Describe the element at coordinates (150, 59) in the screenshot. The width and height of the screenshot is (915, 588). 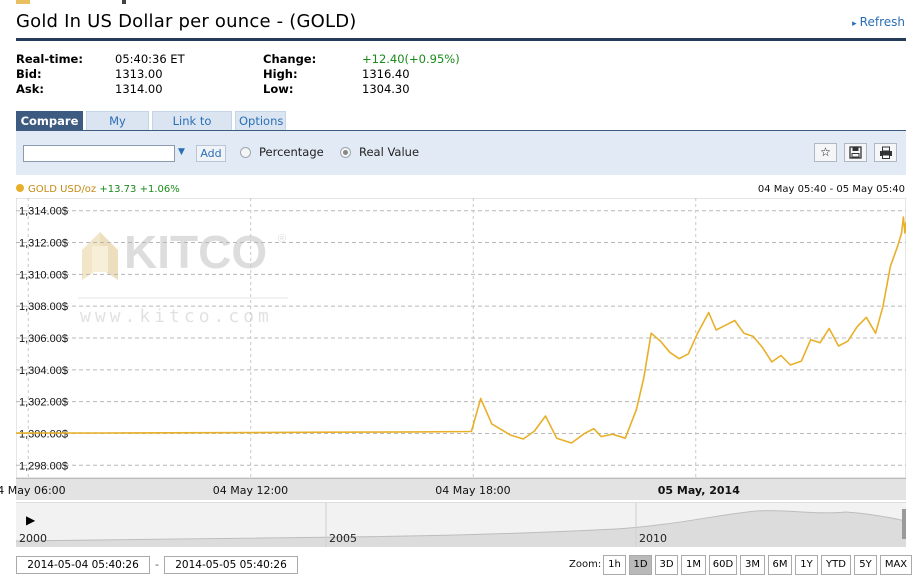
I see `realtime-value: 05:40:36 ET` at that location.